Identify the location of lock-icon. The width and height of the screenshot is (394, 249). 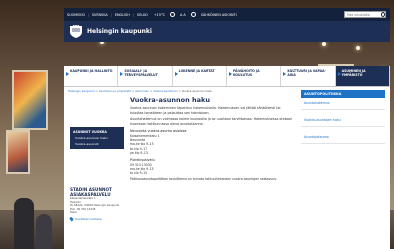
(193, 14).